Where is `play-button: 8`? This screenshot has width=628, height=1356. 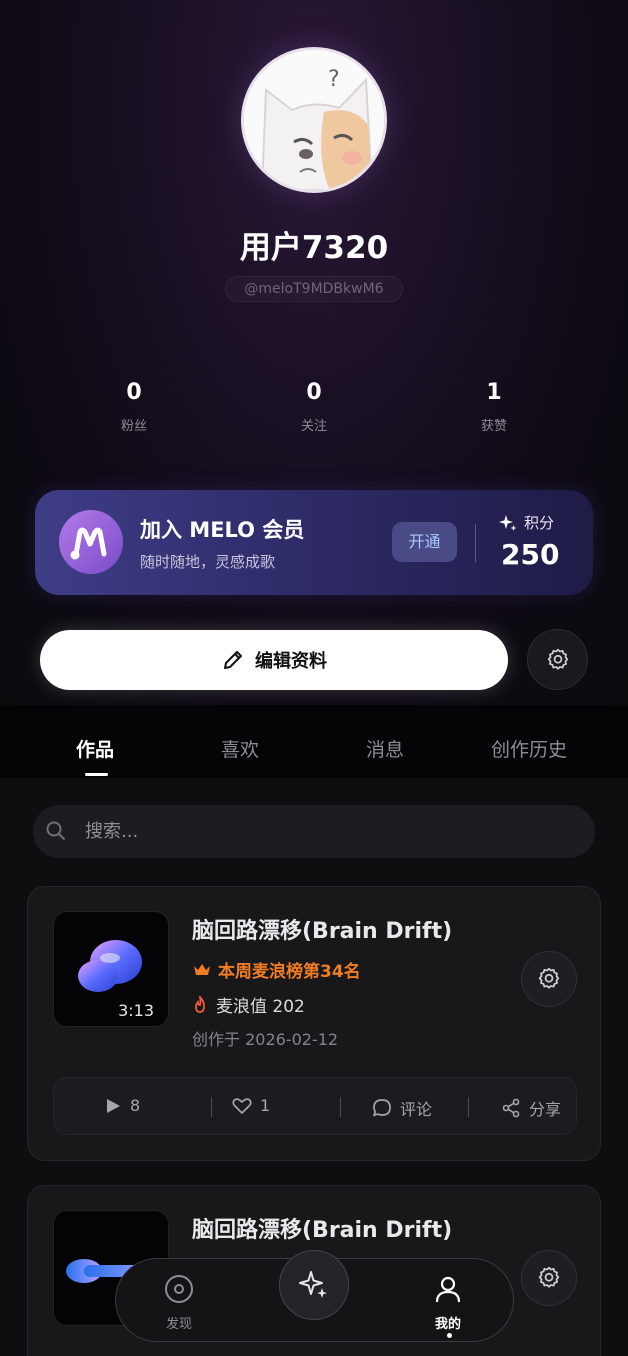 play-button: 8 is located at coordinates (122, 1105).